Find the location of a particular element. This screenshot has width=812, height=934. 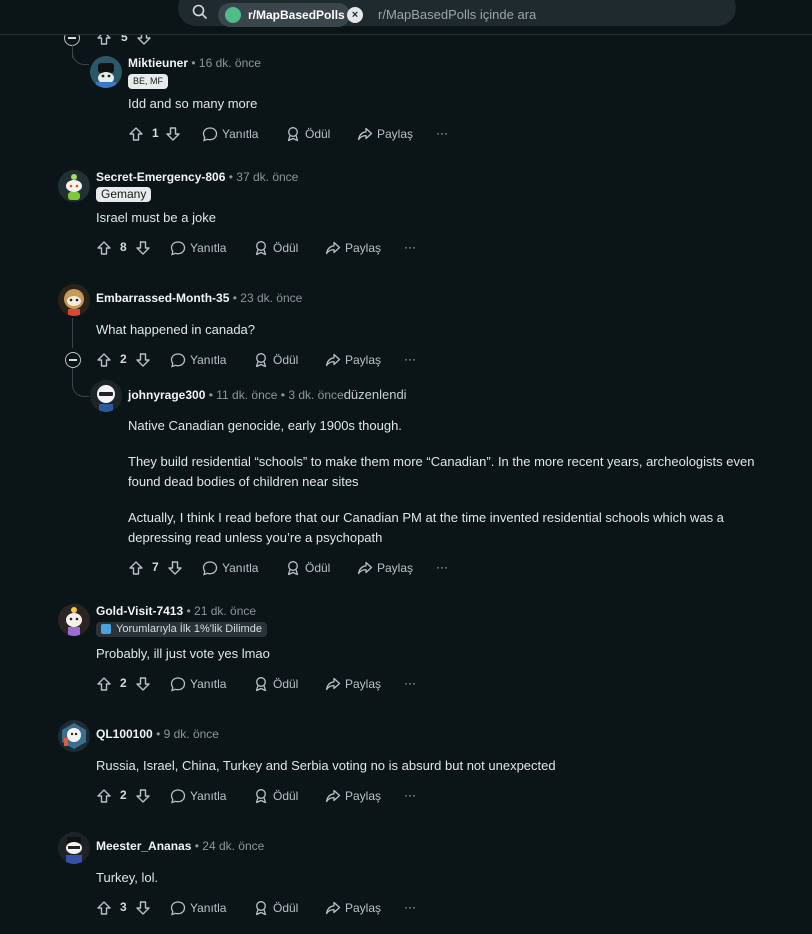

subreddit-chip: r/MapBasedPolls × is located at coordinates (290, 15).